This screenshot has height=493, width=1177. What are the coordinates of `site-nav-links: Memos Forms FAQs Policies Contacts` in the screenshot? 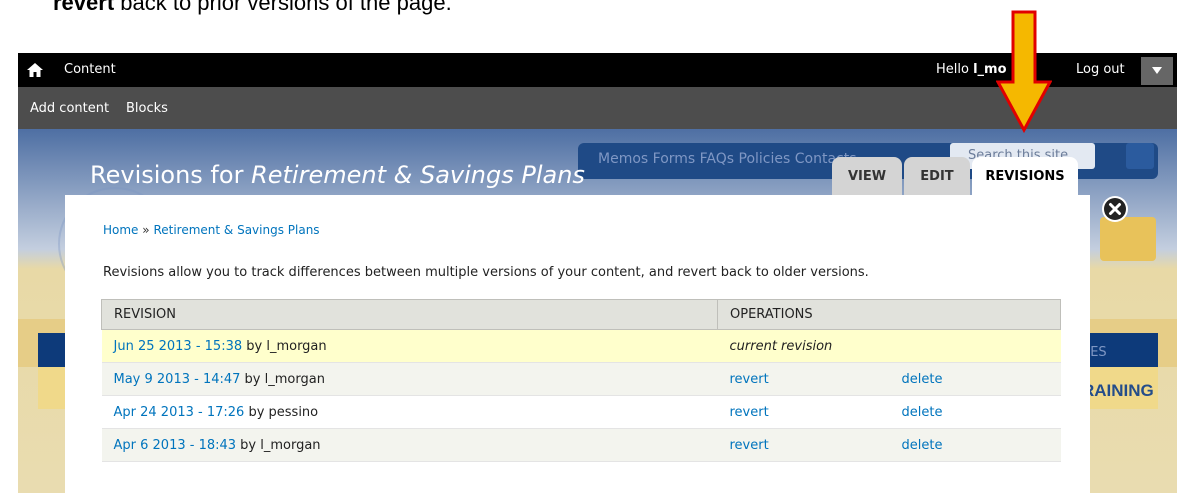 It's located at (727, 159).